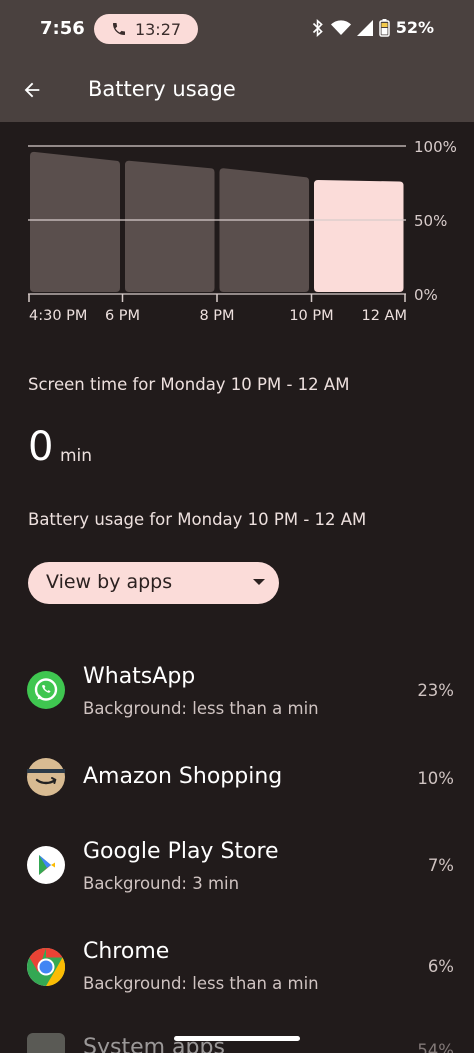 The image size is (474, 1053). Describe the element at coordinates (237, 695) in the screenshot. I see `app-row-whatsapp: WhatsApp Background: less than a min 23%` at that location.